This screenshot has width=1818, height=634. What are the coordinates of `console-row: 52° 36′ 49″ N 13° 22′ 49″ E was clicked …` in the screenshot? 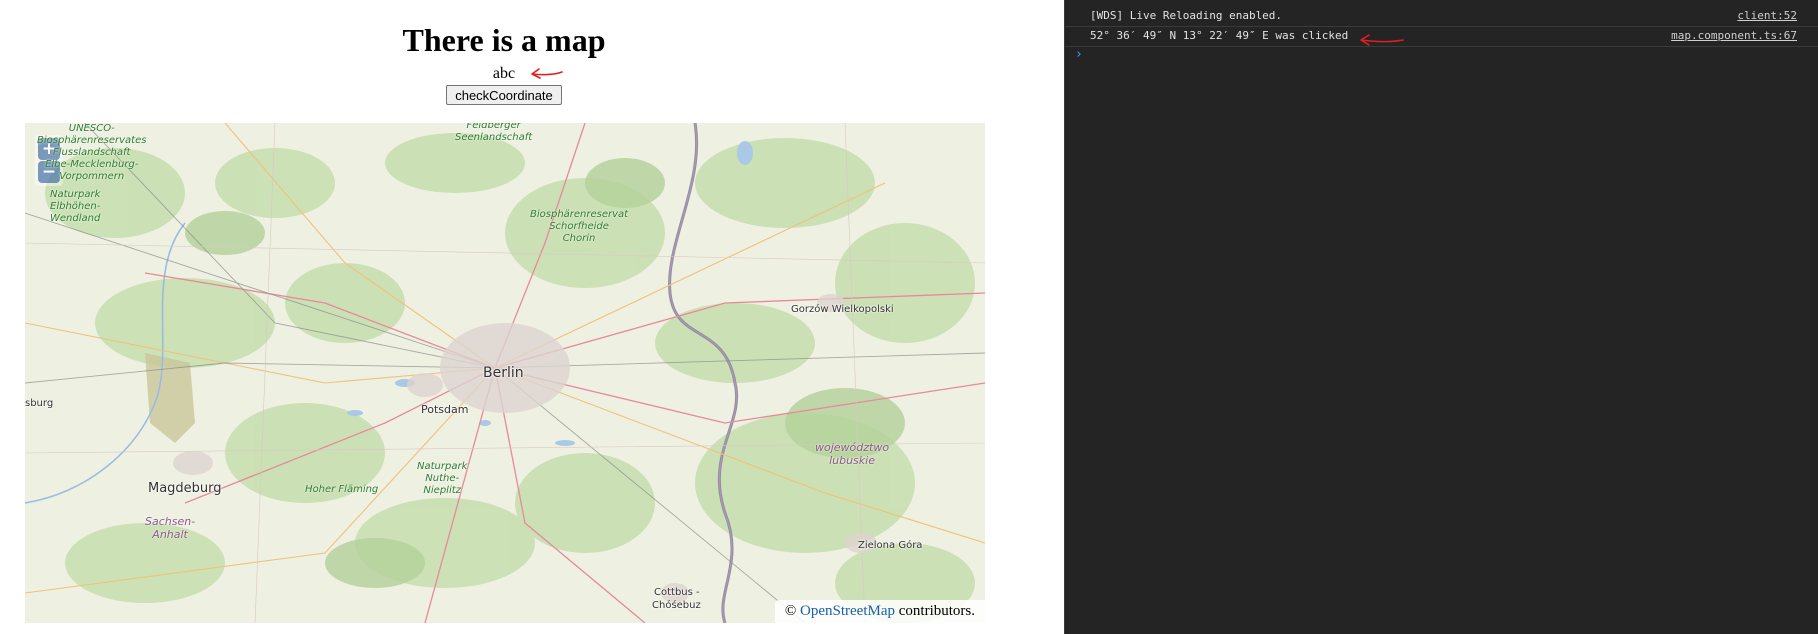 It's located at (1441, 36).